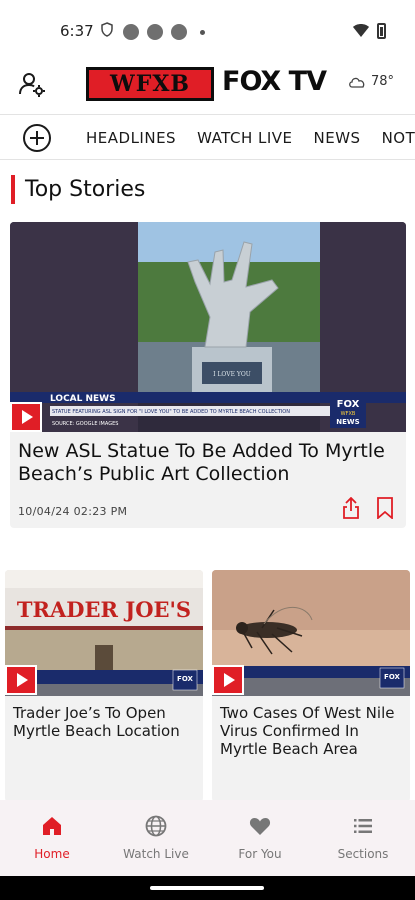  Describe the element at coordinates (260, 826) in the screenshot. I see `heart-icon` at that location.